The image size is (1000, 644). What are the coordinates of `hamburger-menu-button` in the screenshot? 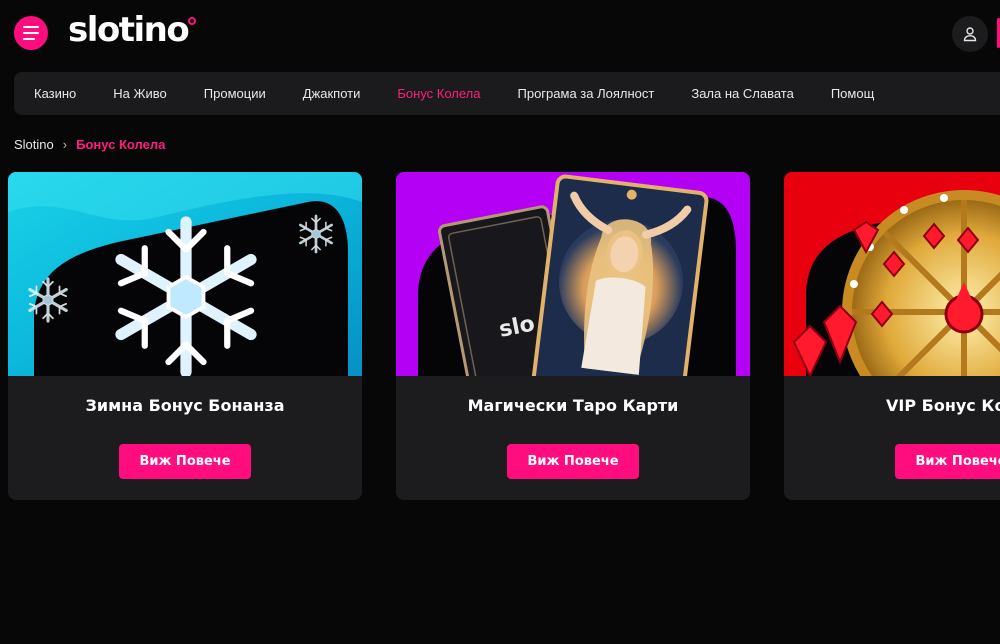 It's located at (31, 33).